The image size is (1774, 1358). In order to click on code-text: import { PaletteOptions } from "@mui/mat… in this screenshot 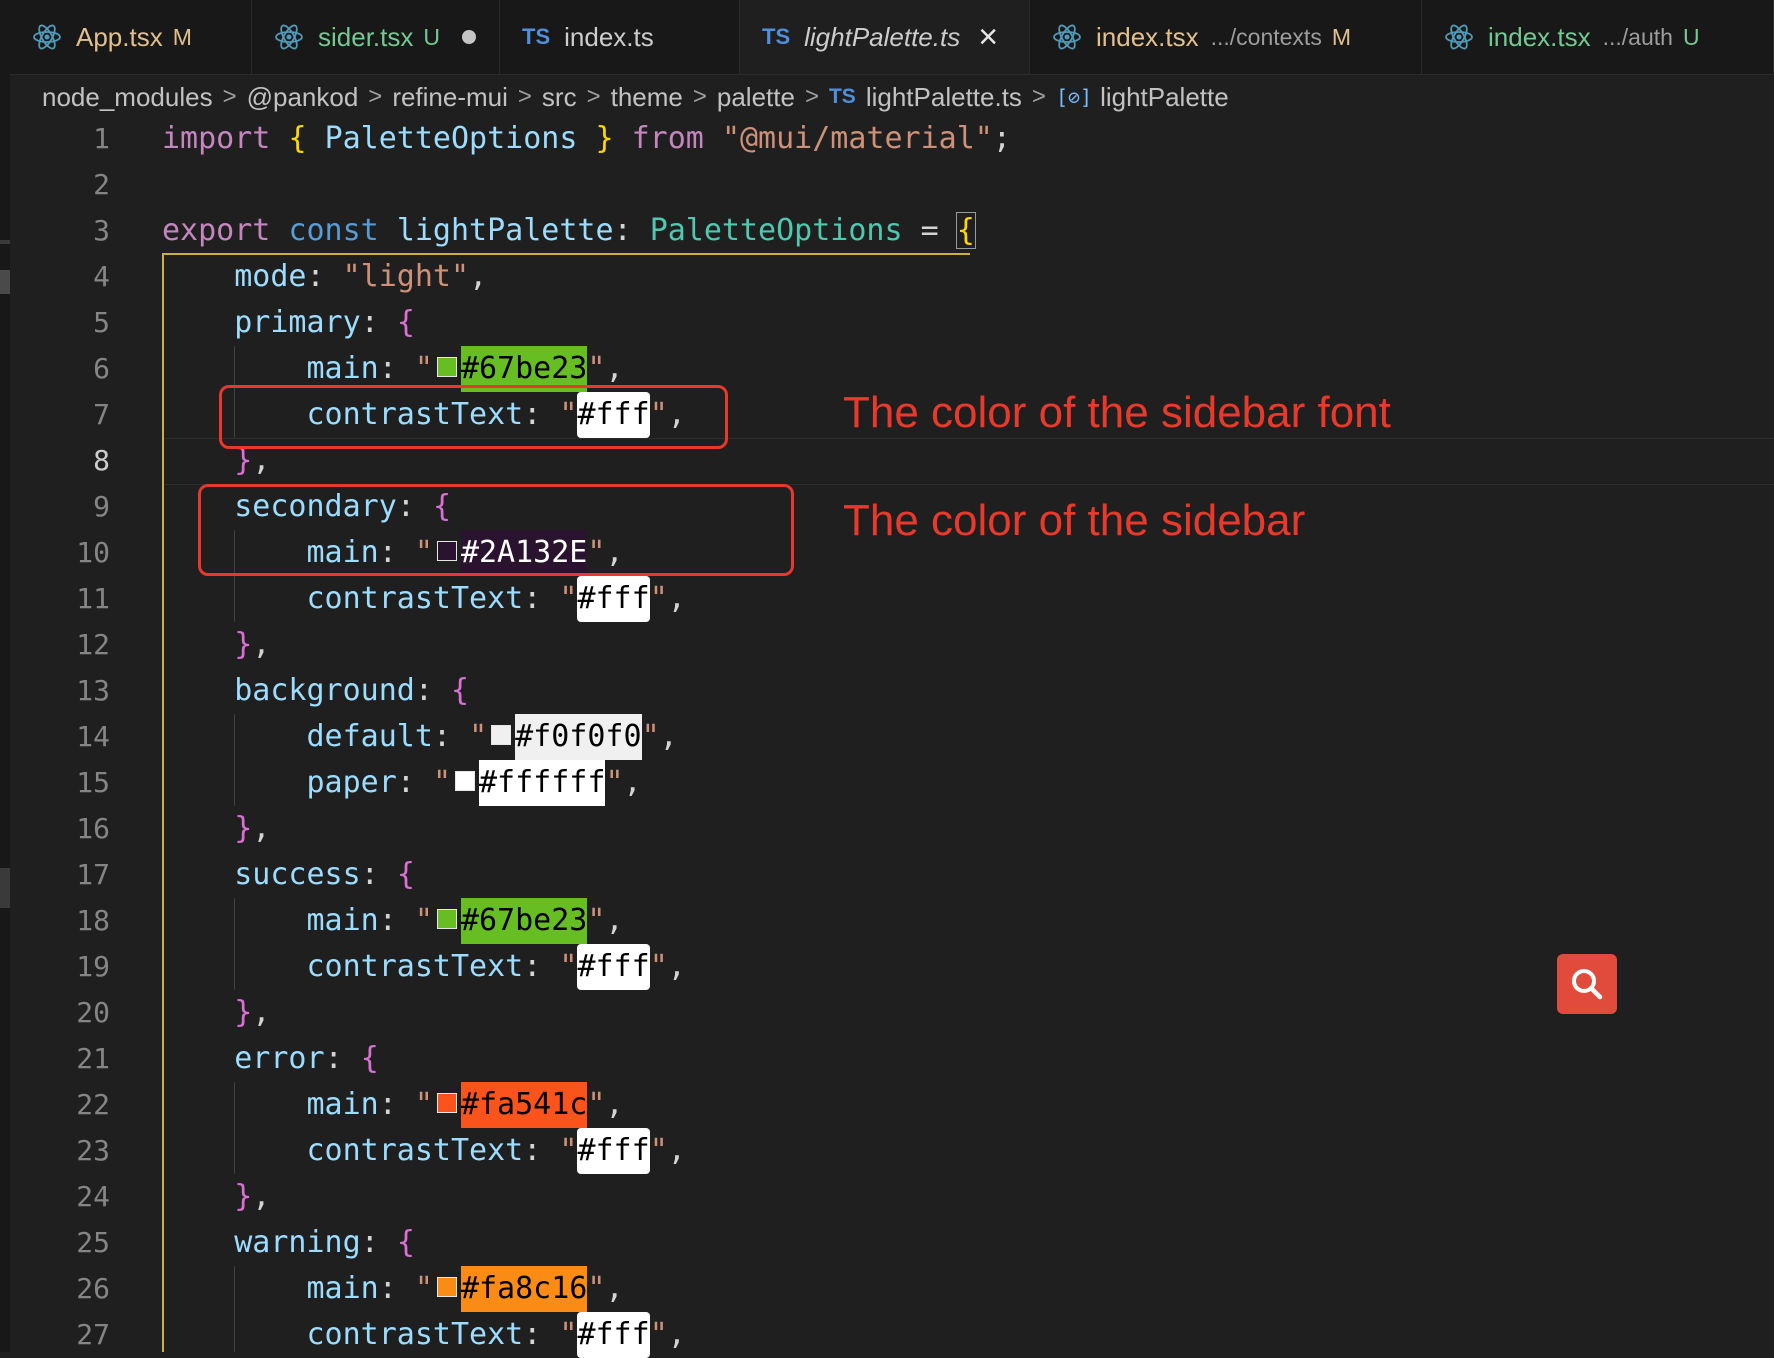, I will do `click(586, 138)`.